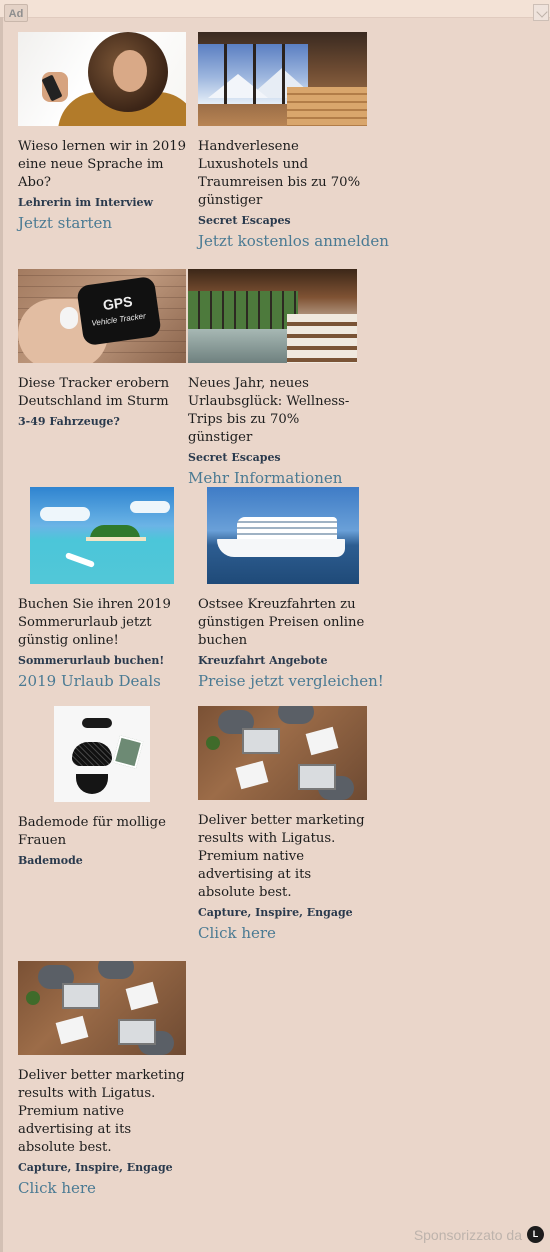  Describe the element at coordinates (1, 634) in the screenshot. I see `left-border` at that location.